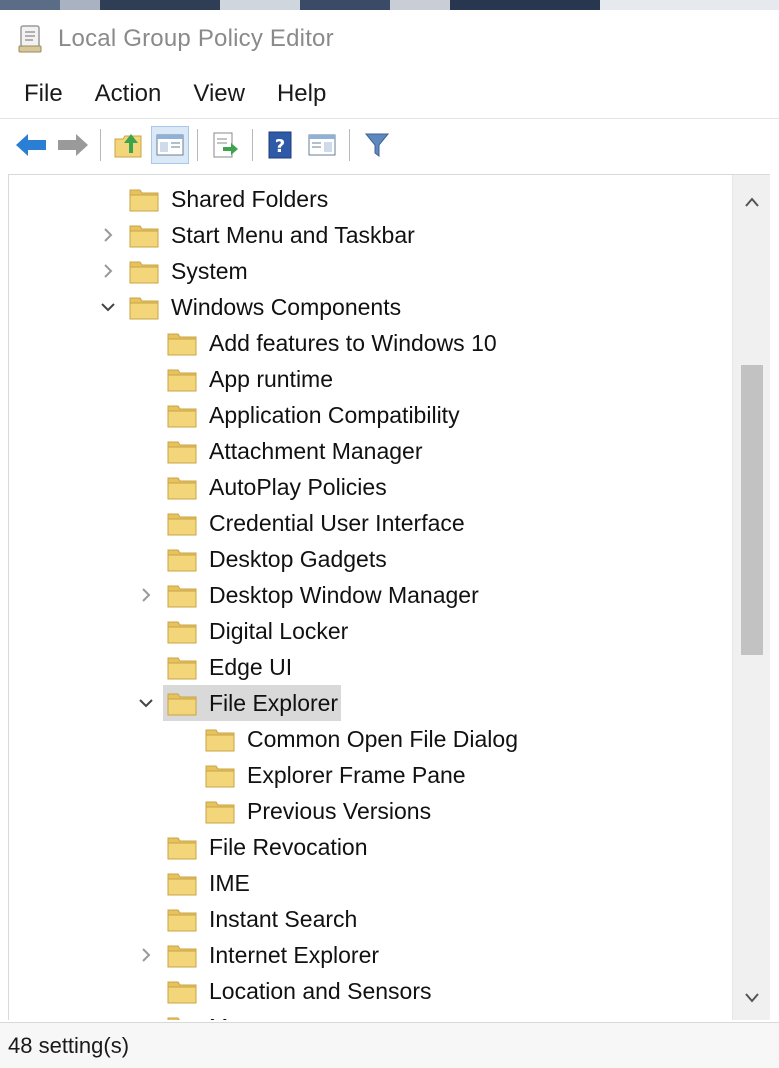 The width and height of the screenshot is (779, 1068). What do you see at coordinates (344, 595) in the screenshot?
I see `tree-item-label: Desktop Window Manager` at bounding box center [344, 595].